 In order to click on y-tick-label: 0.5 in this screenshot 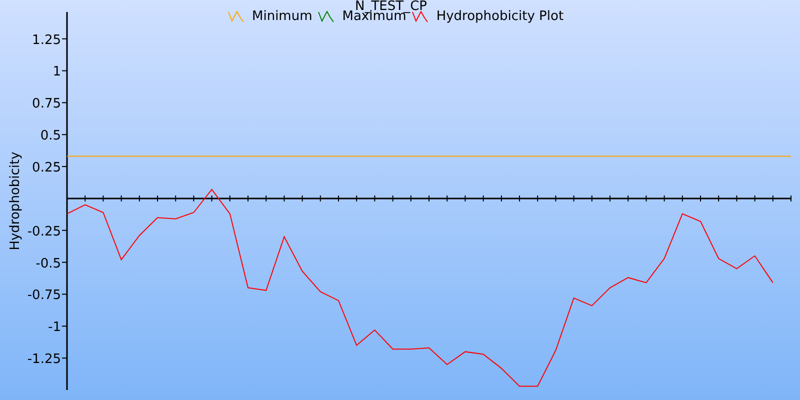, I will do `click(50, 136)`.